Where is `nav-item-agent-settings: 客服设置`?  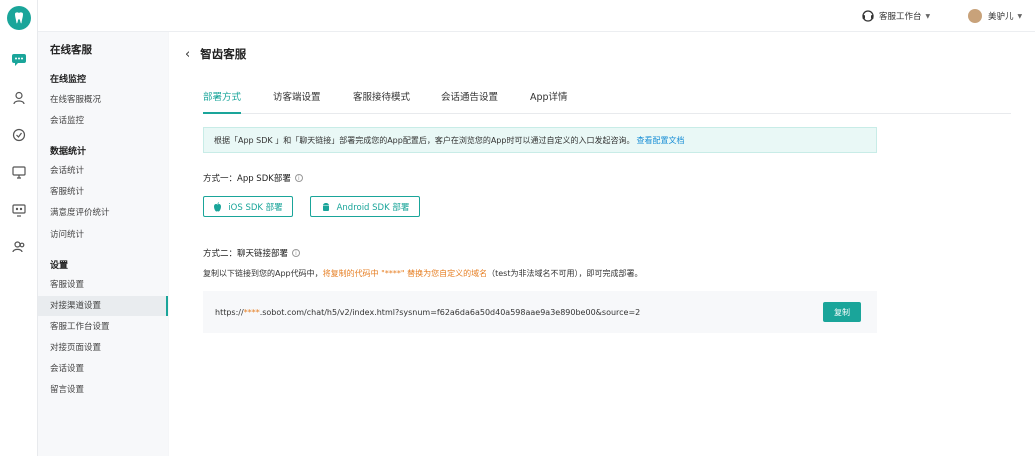
nav-item-agent-settings: 客服设置 is located at coordinates (103, 285).